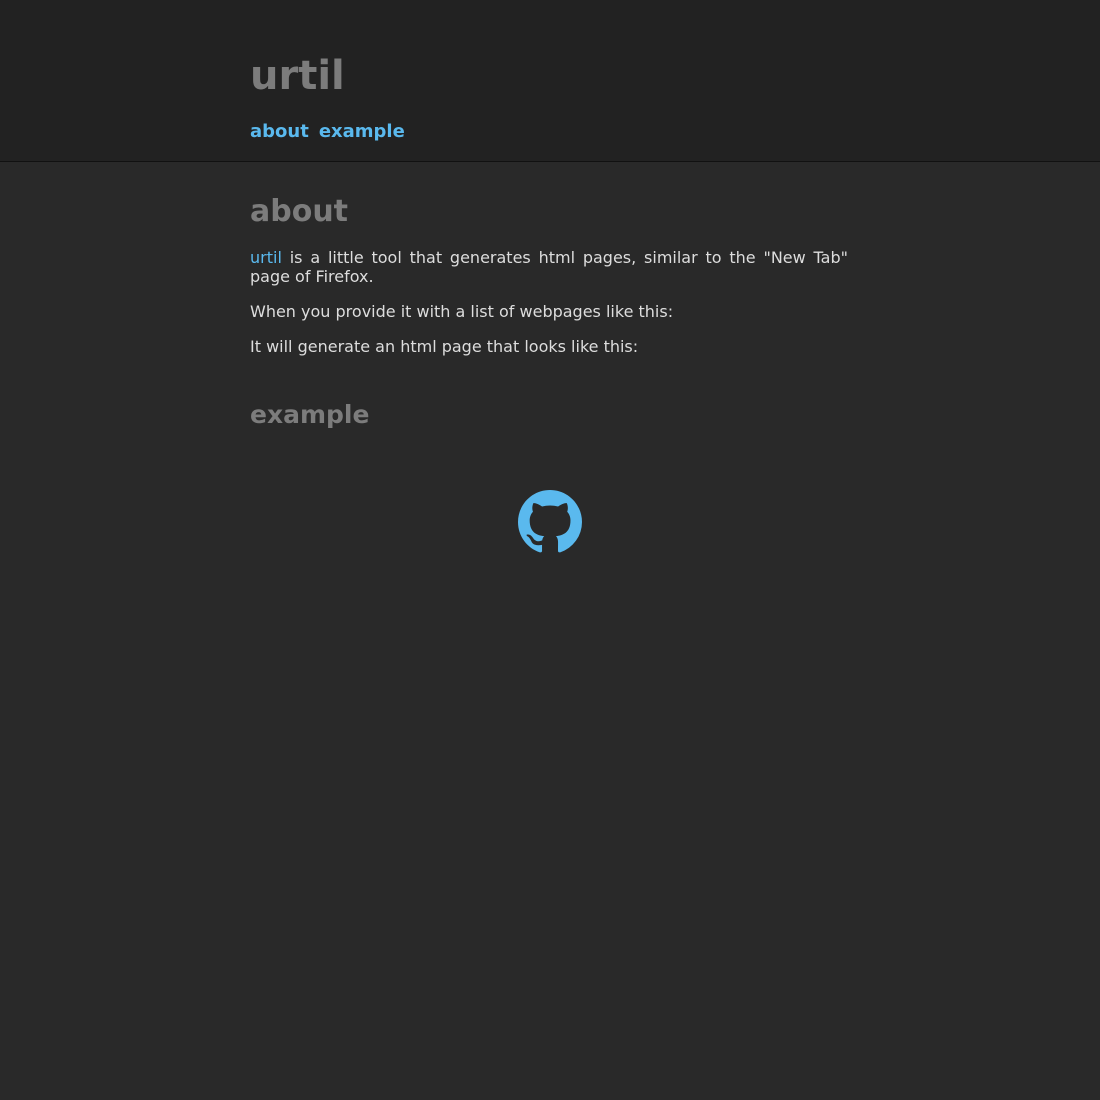 The height and width of the screenshot is (1100, 1100). I want to click on nav-link-about: about, so click(279, 132).